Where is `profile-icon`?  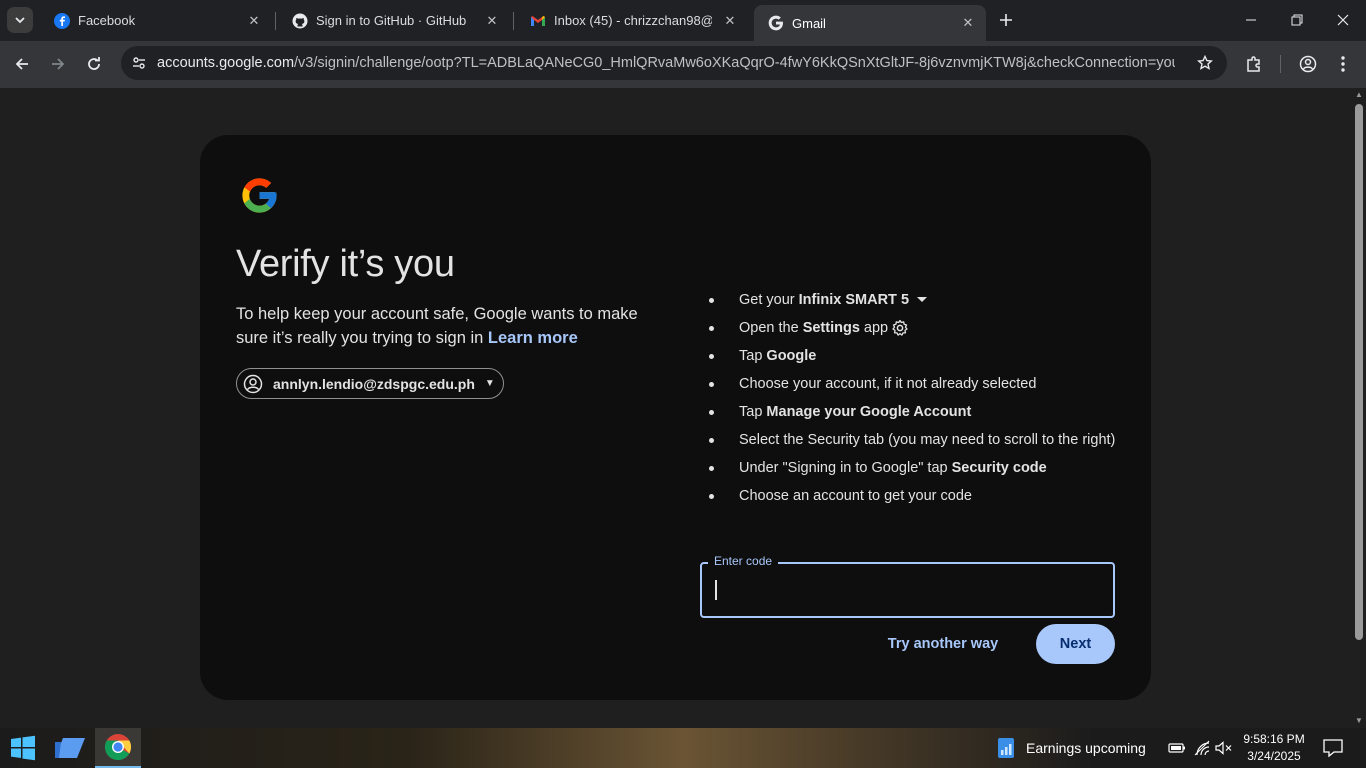 profile-icon is located at coordinates (1308, 64).